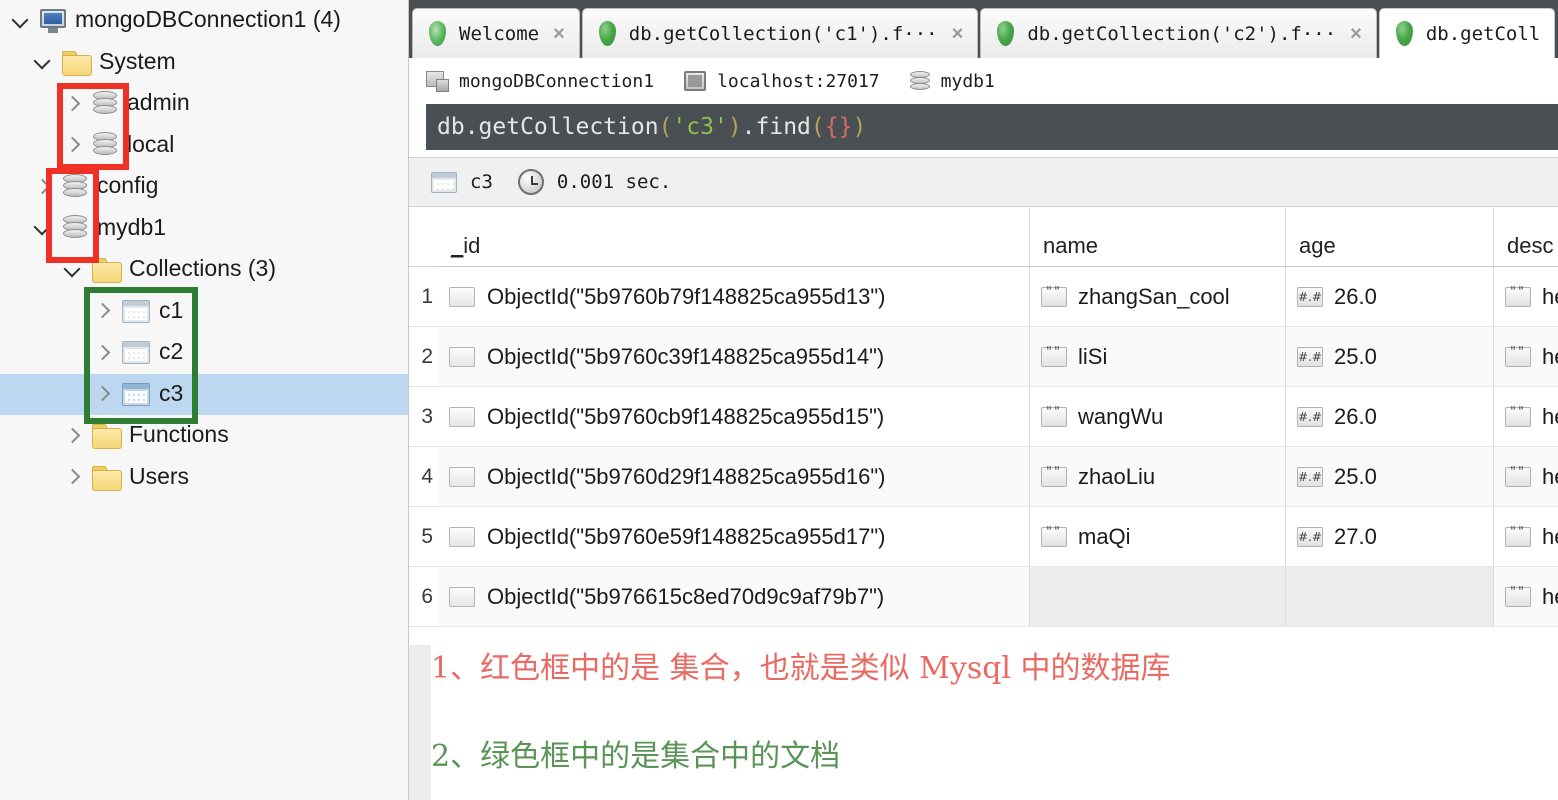  What do you see at coordinates (1182, 33) in the screenshot?
I see `tab-label: db.getCollection('c2').f···` at bounding box center [1182, 33].